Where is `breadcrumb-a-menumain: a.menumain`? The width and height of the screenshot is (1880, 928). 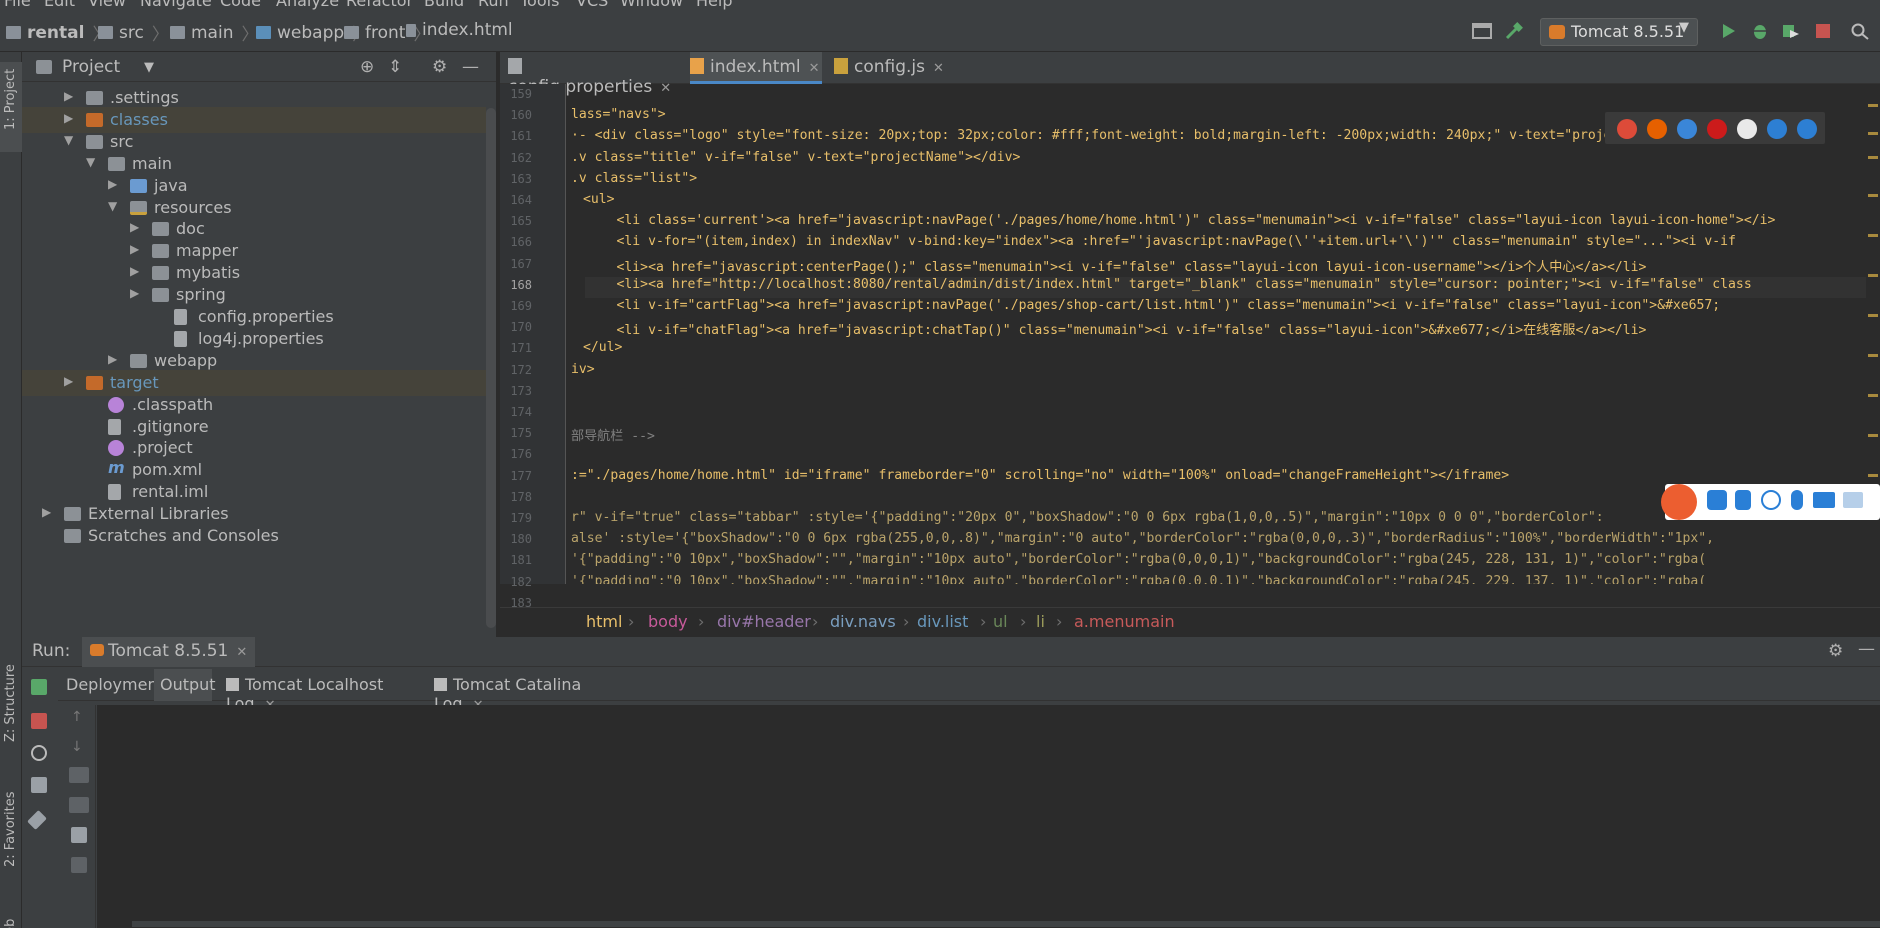
breadcrumb-a-menumain: a.menumain is located at coordinates (1124, 621).